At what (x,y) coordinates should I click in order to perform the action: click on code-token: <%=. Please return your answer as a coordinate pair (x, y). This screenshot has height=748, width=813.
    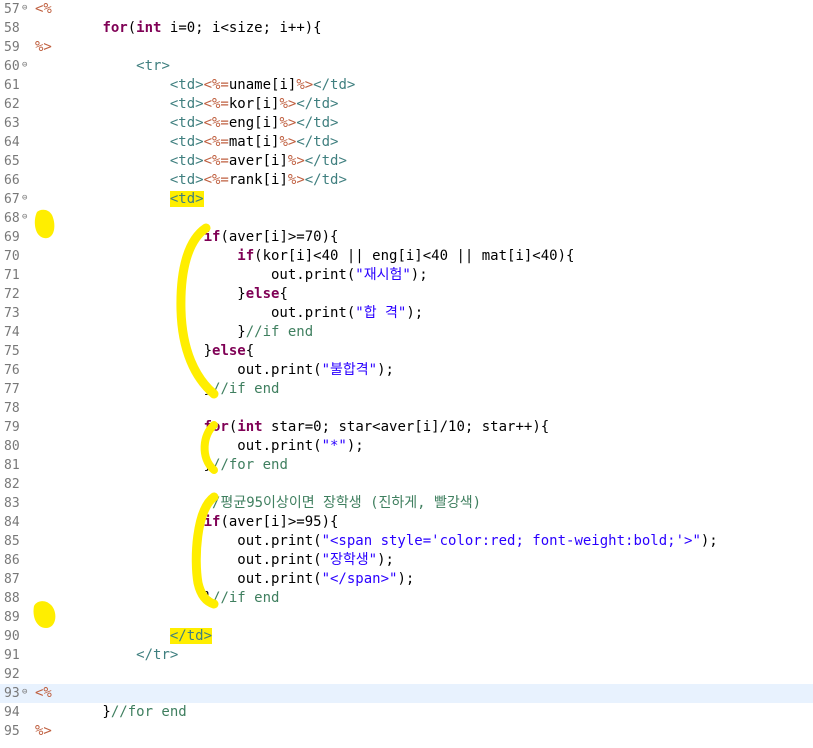
    Looking at the image, I should click on (216, 142).